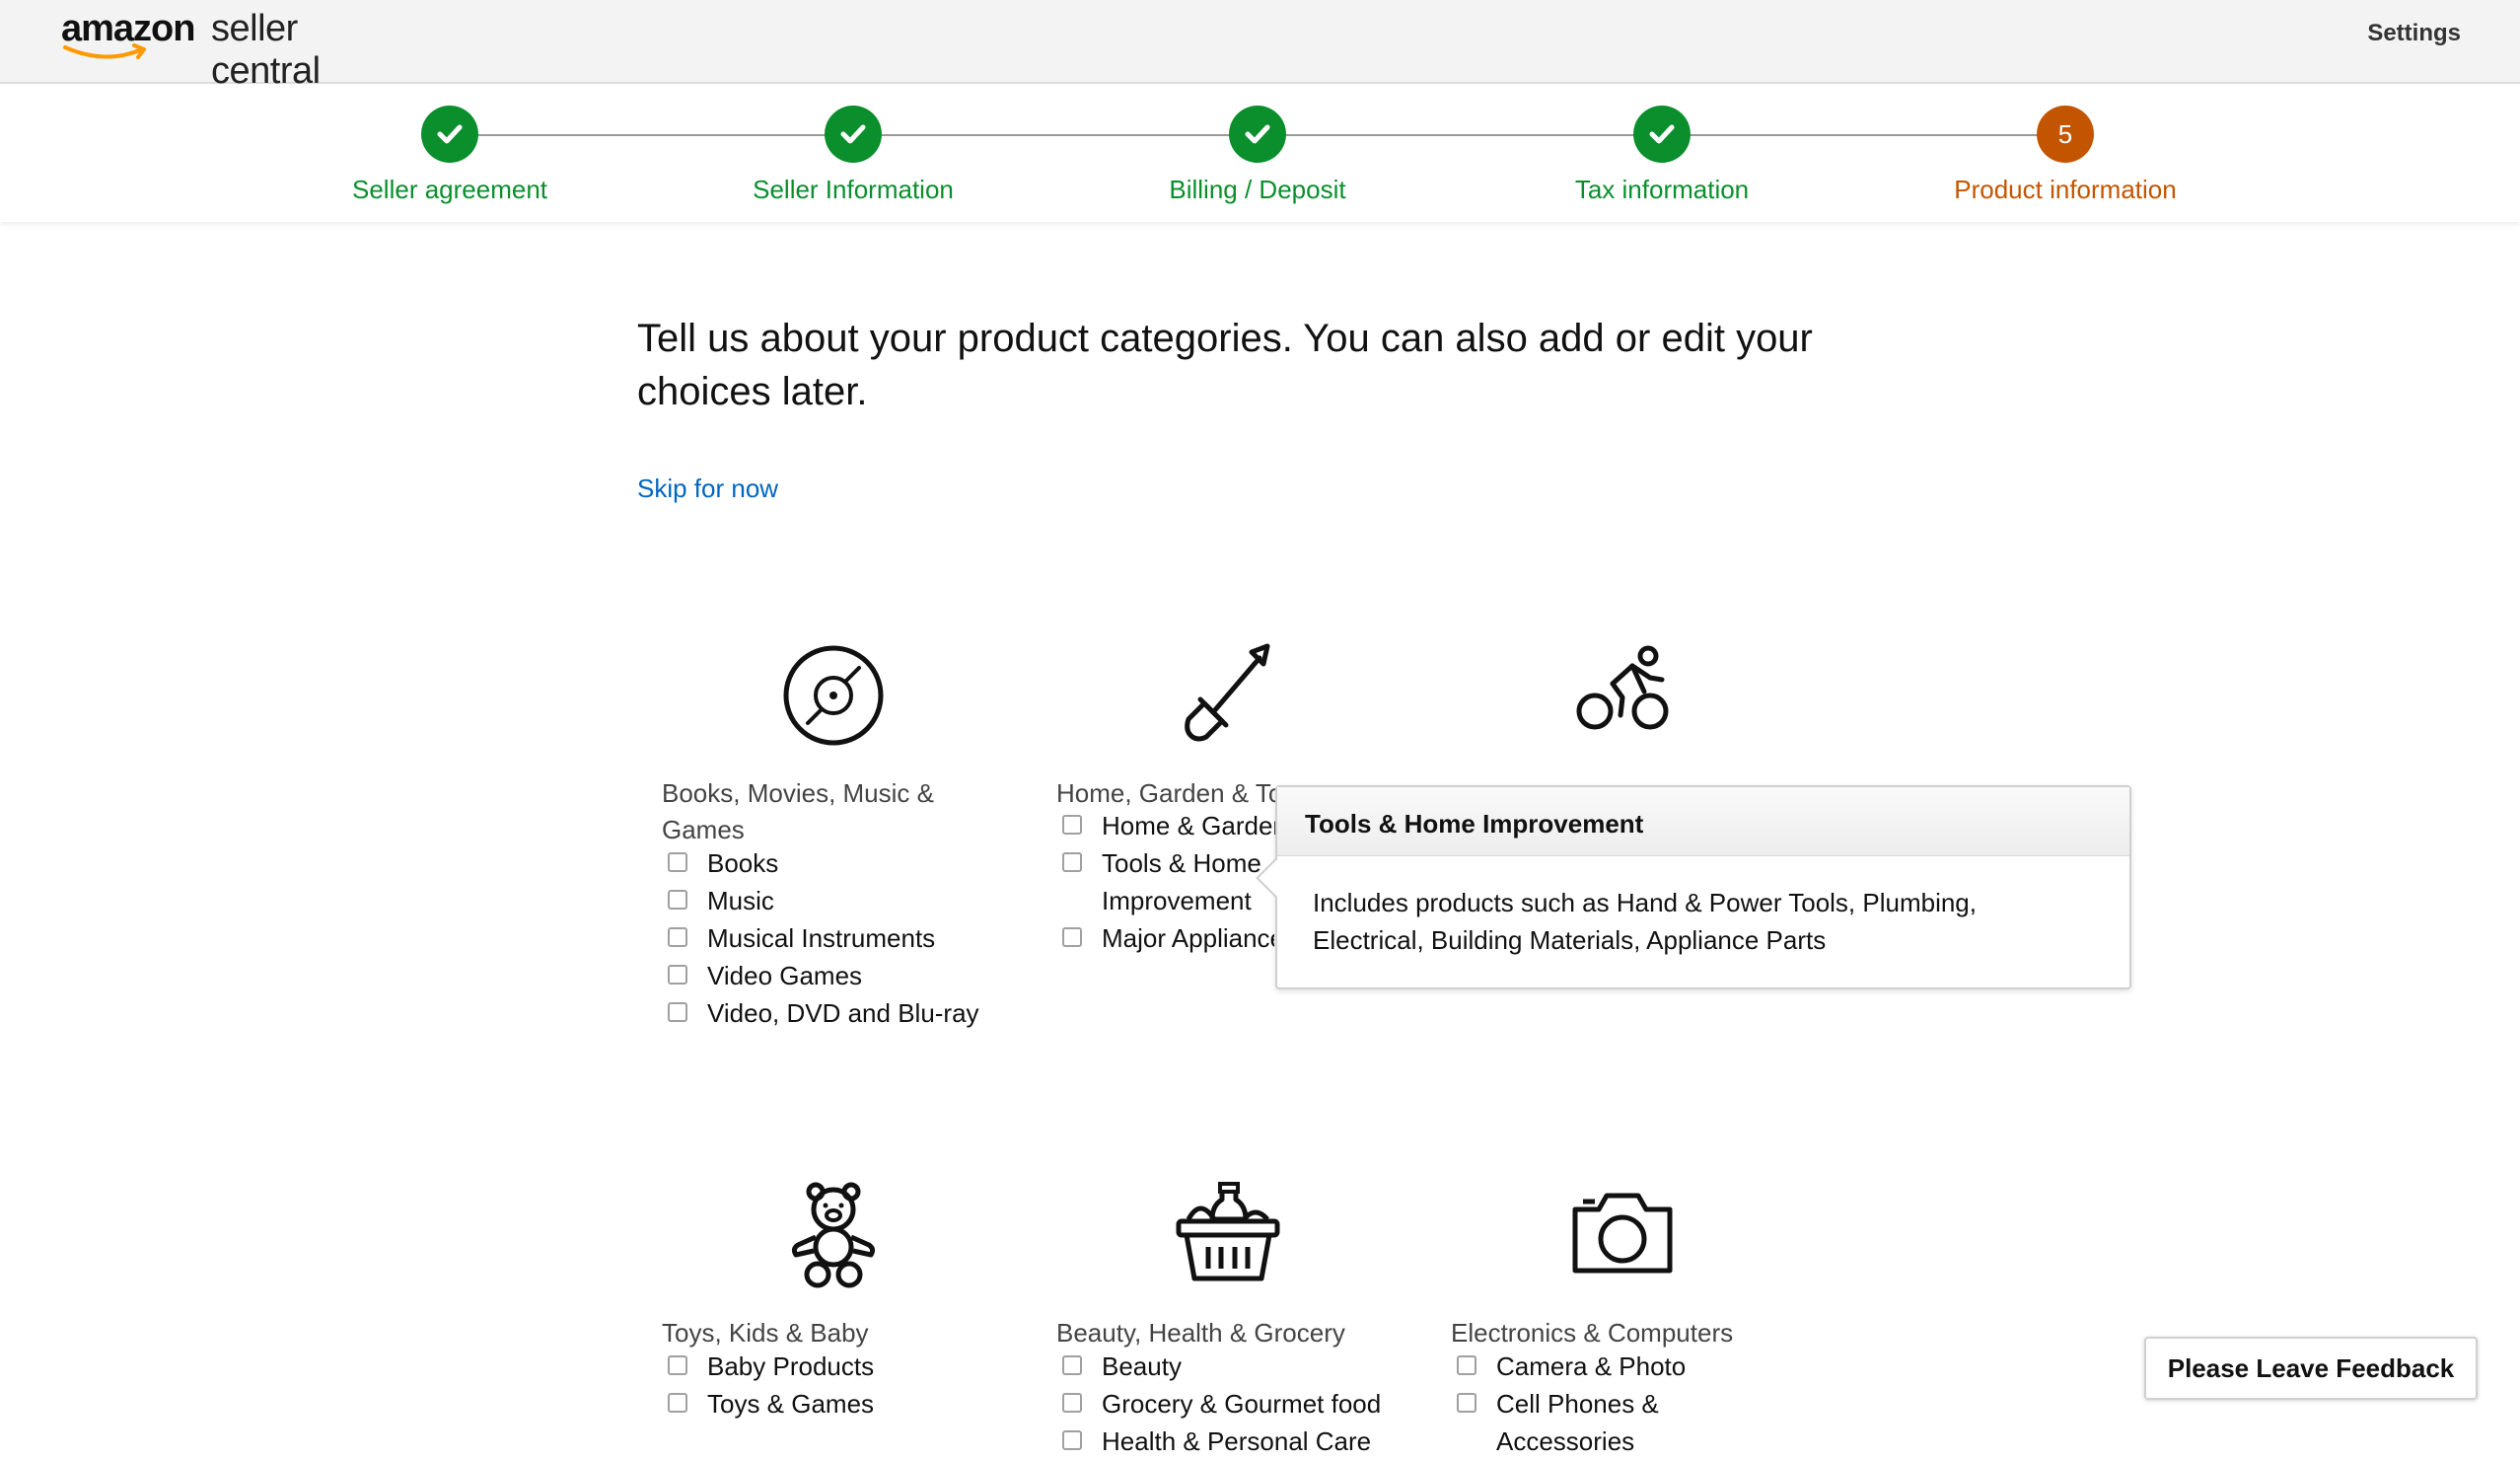 This screenshot has height=1460, width=2520. I want to click on option-label: Major Appliance, so click(1188, 938).